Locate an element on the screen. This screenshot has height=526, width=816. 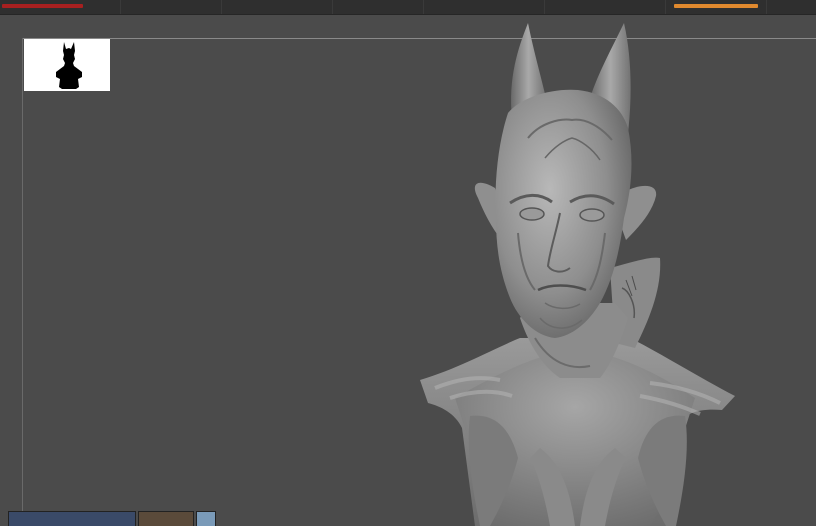
top-toolbar is located at coordinates (408, 7).